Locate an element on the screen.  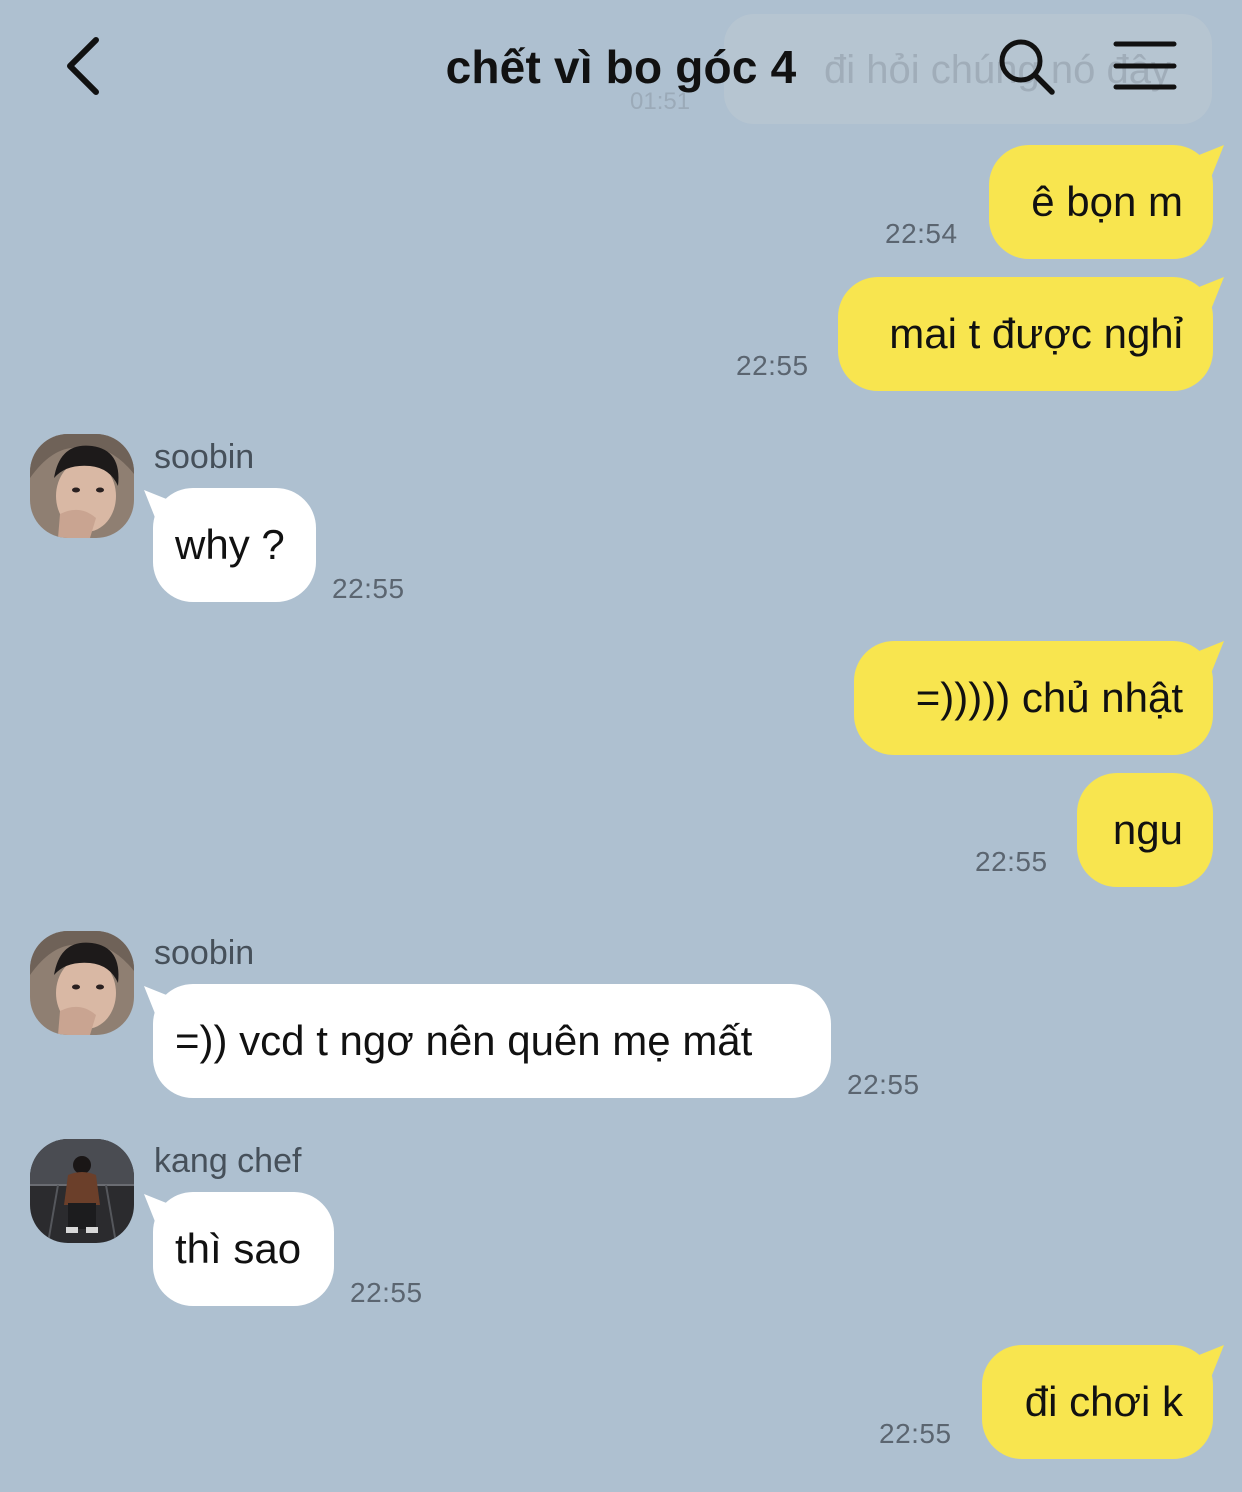
my-message-bubble: ngu is located at coordinates (1145, 830).